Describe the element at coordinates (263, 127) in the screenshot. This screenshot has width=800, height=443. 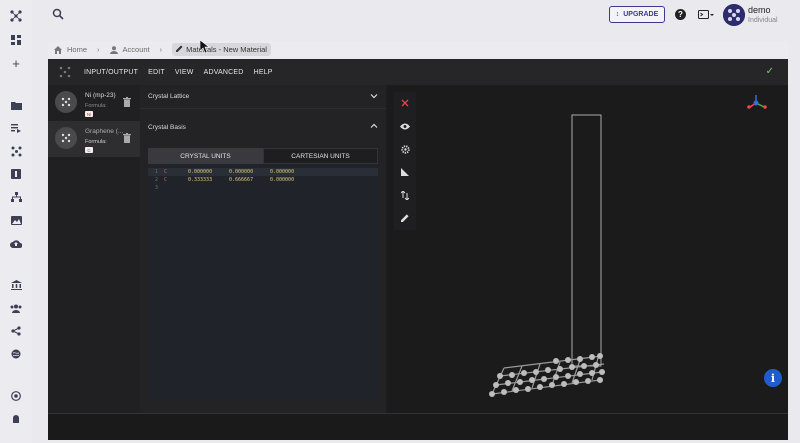
I see `crystal-basis-accordion: Crystal Basis` at that location.